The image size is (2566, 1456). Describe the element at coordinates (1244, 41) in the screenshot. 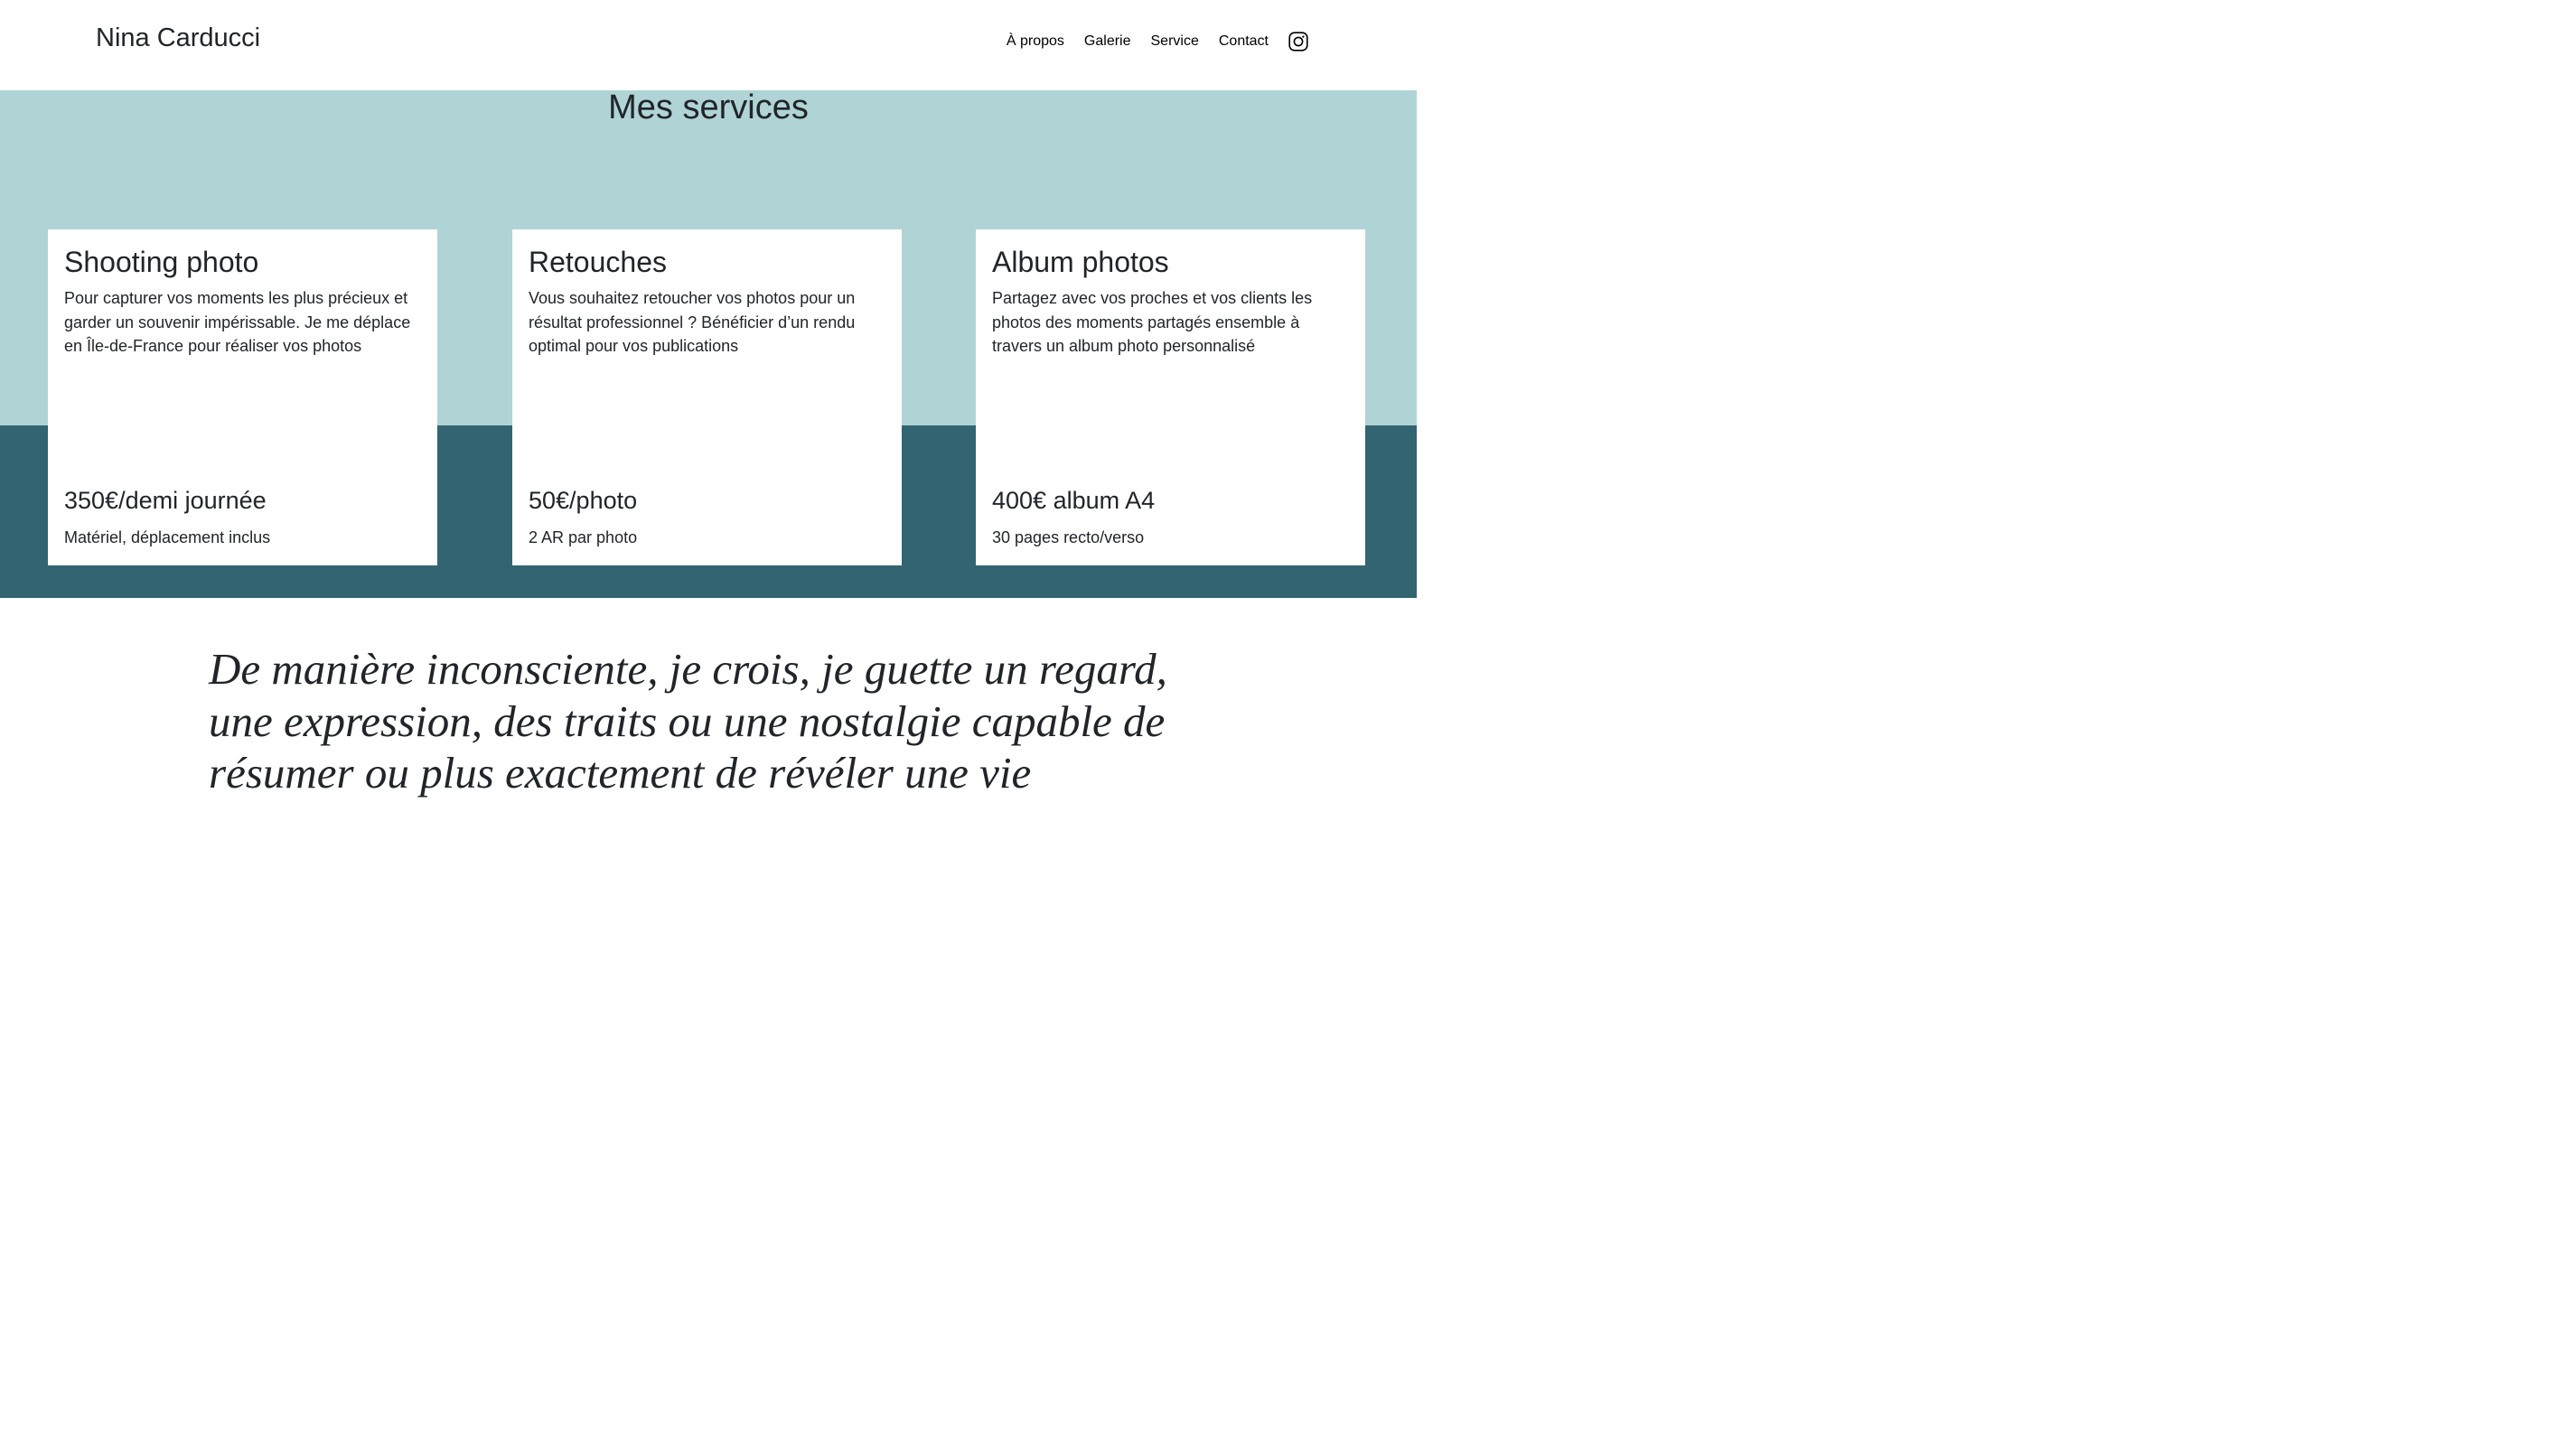

I see `nav-link-contact: Contact` at that location.